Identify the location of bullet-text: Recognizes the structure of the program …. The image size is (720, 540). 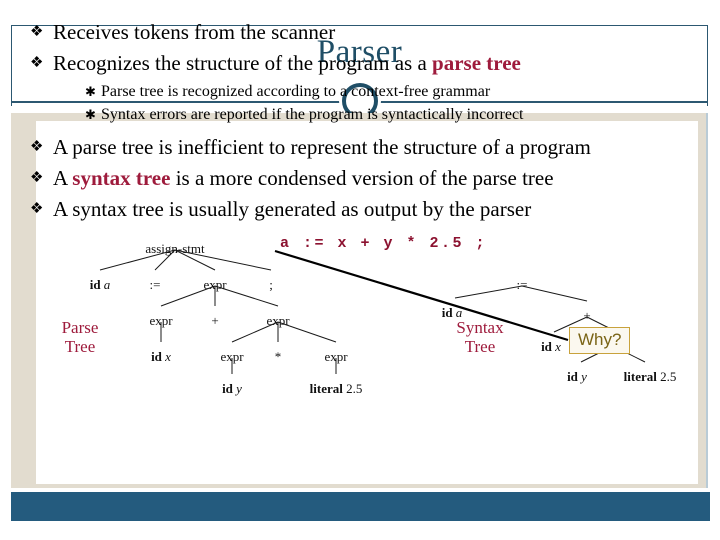
(287, 63).